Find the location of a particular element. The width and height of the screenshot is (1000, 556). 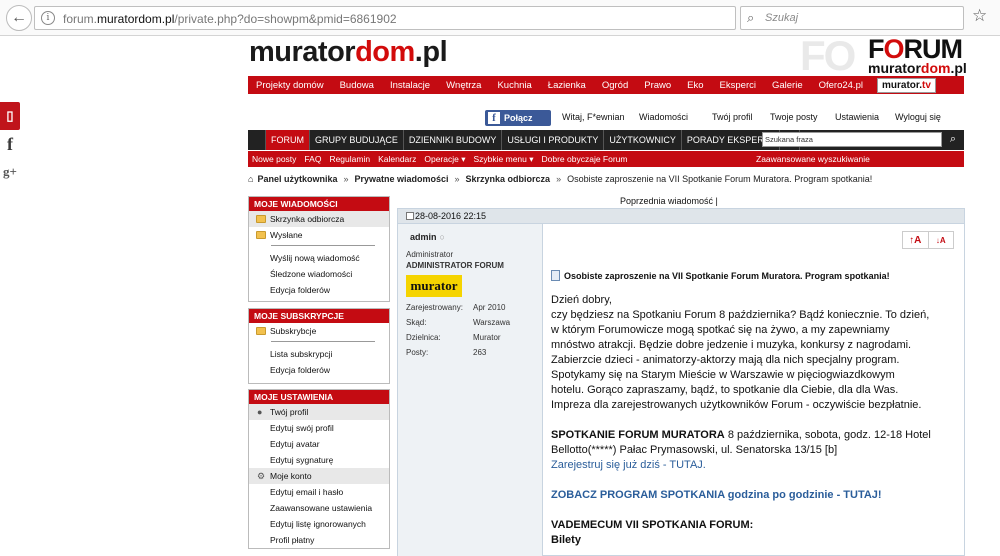

link-twoj-profil: Twój profil is located at coordinates (732, 117).